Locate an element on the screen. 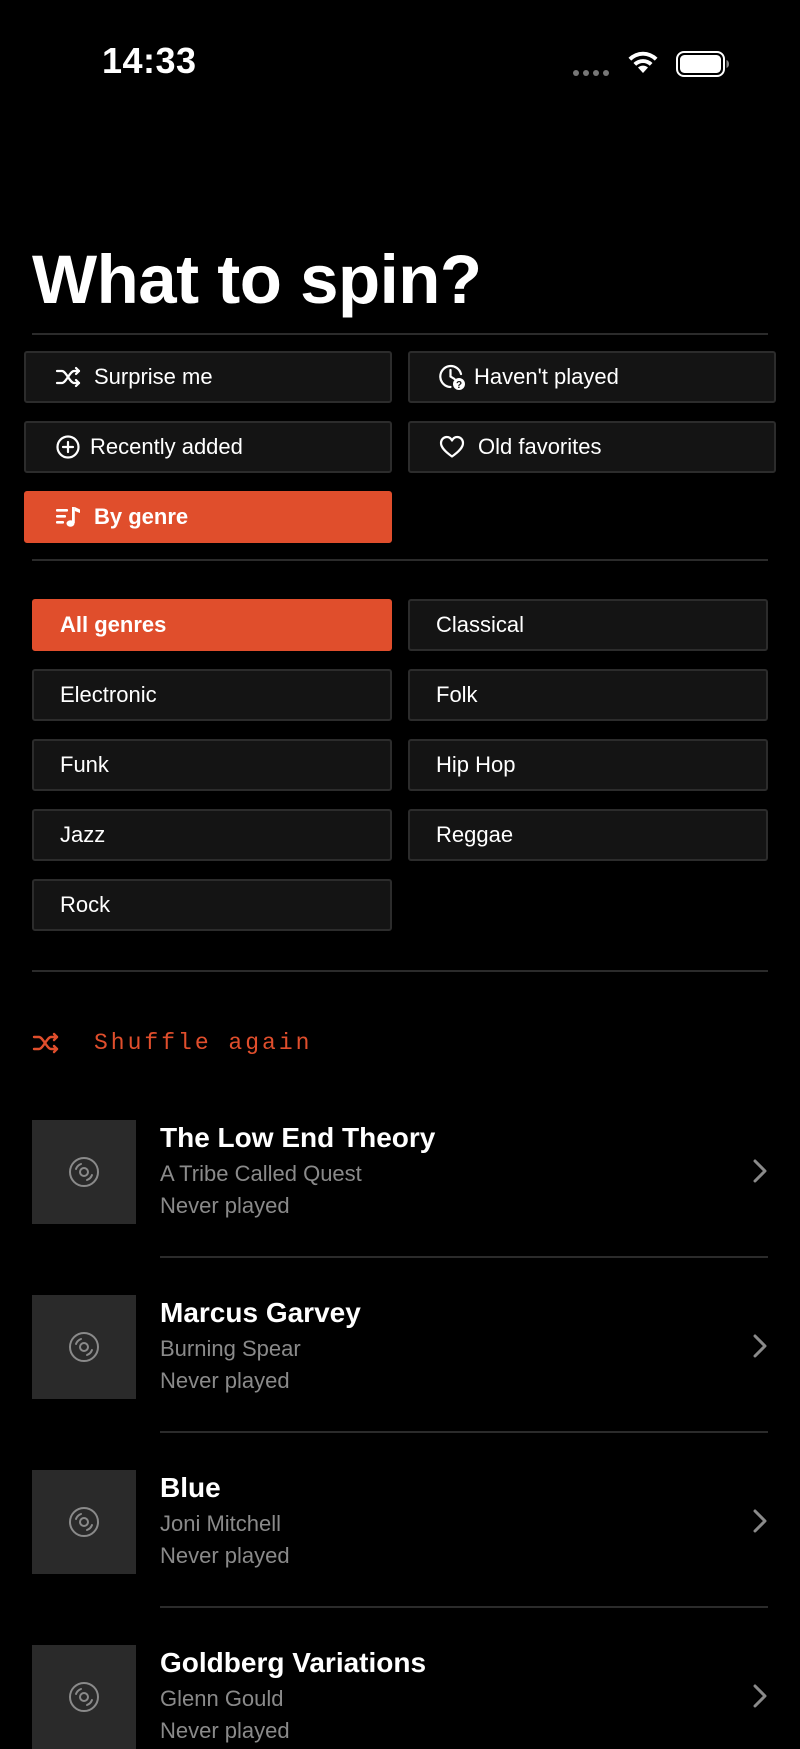 The height and width of the screenshot is (1749, 800). old-favorites-label: Old favorites is located at coordinates (540, 446).